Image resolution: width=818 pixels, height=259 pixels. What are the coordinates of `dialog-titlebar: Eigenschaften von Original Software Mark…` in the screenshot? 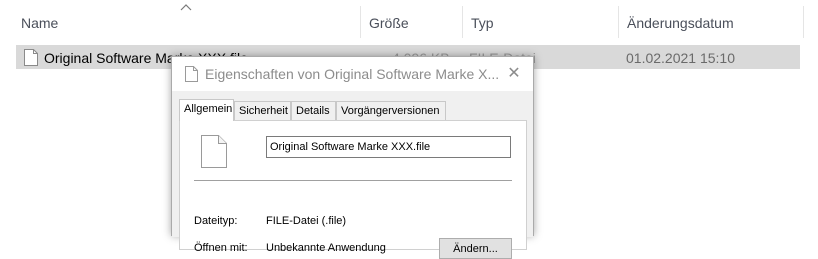 It's located at (352, 74).